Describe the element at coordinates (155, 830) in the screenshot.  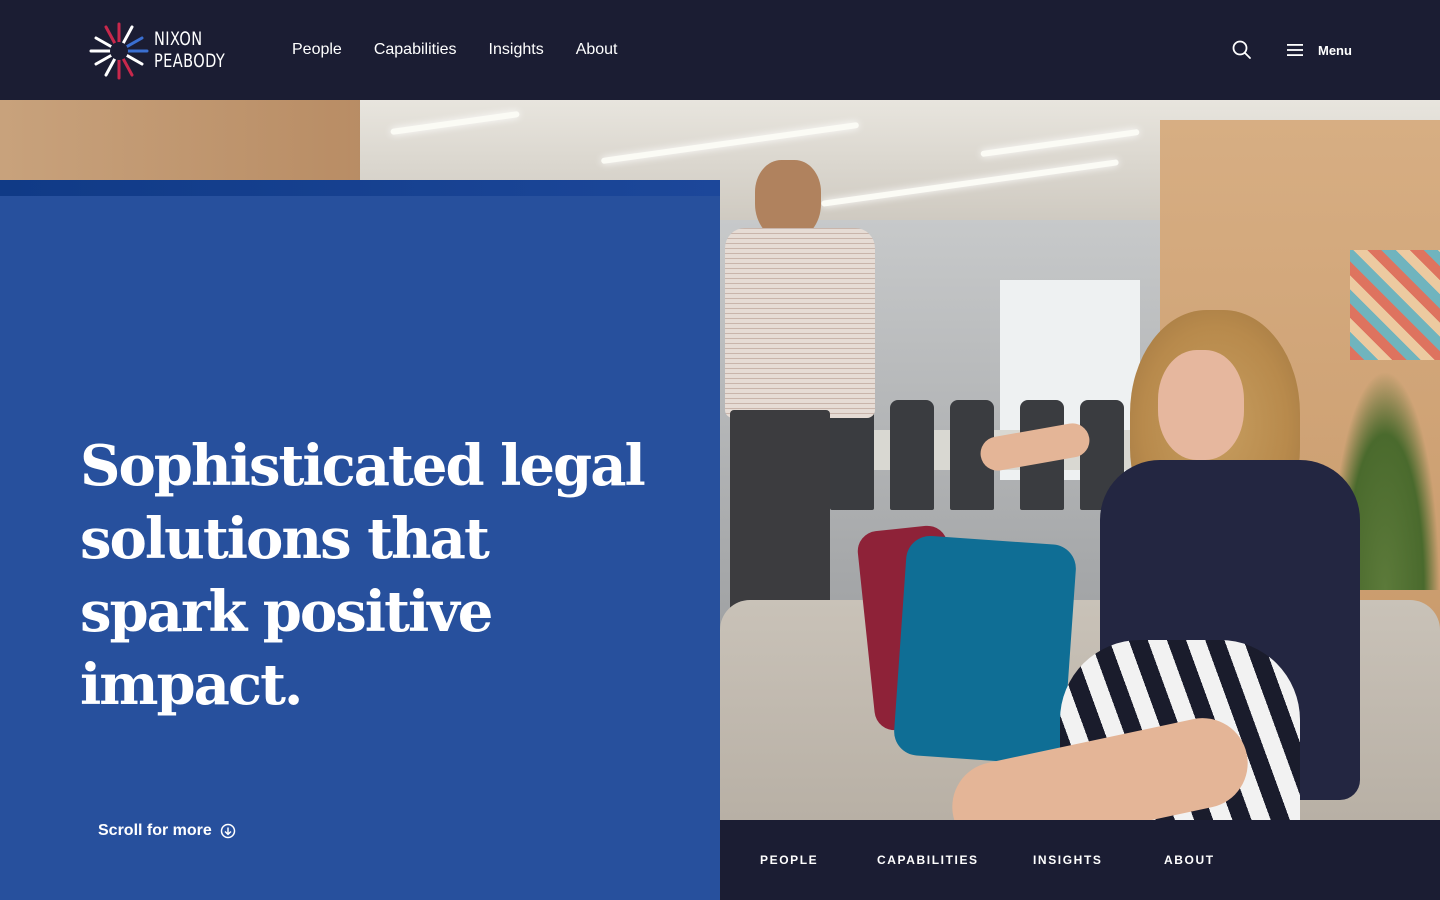
I see `scroll-label: Scroll for more` at that location.